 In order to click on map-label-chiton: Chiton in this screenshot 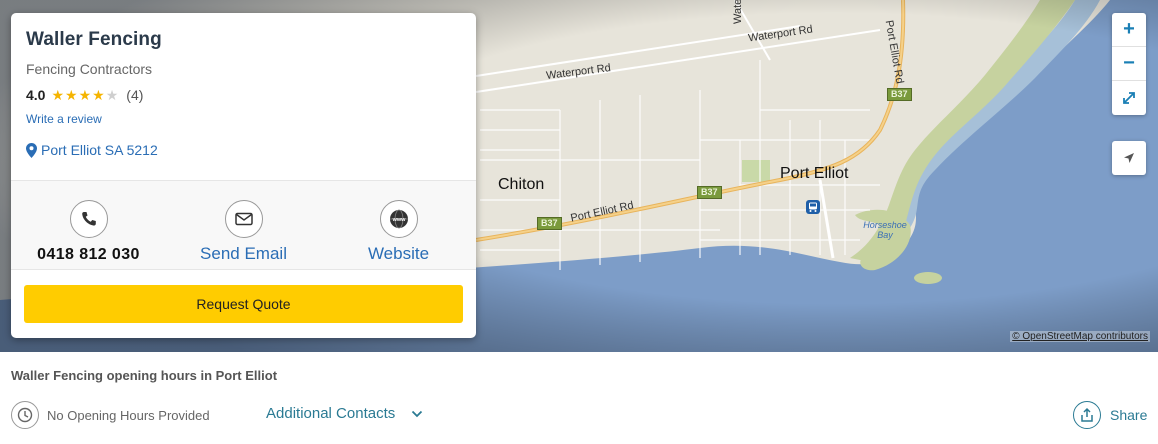, I will do `click(521, 184)`.